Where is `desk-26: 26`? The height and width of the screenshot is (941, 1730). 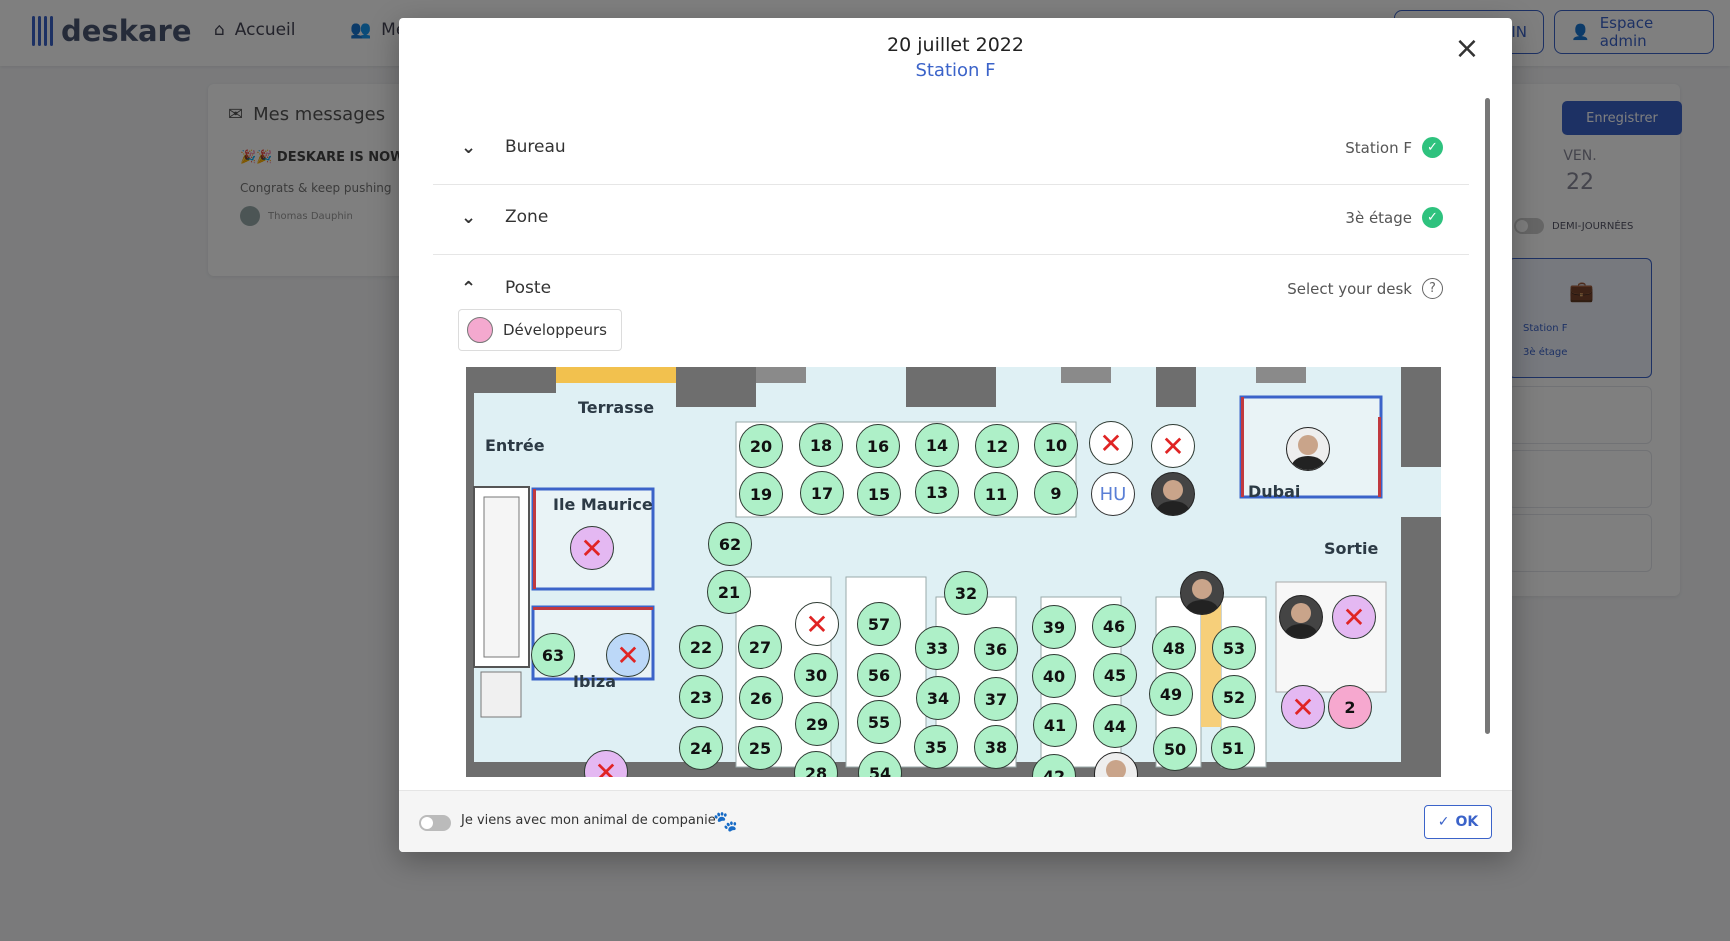
desk-26: 26 is located at coordinates (761, 698).